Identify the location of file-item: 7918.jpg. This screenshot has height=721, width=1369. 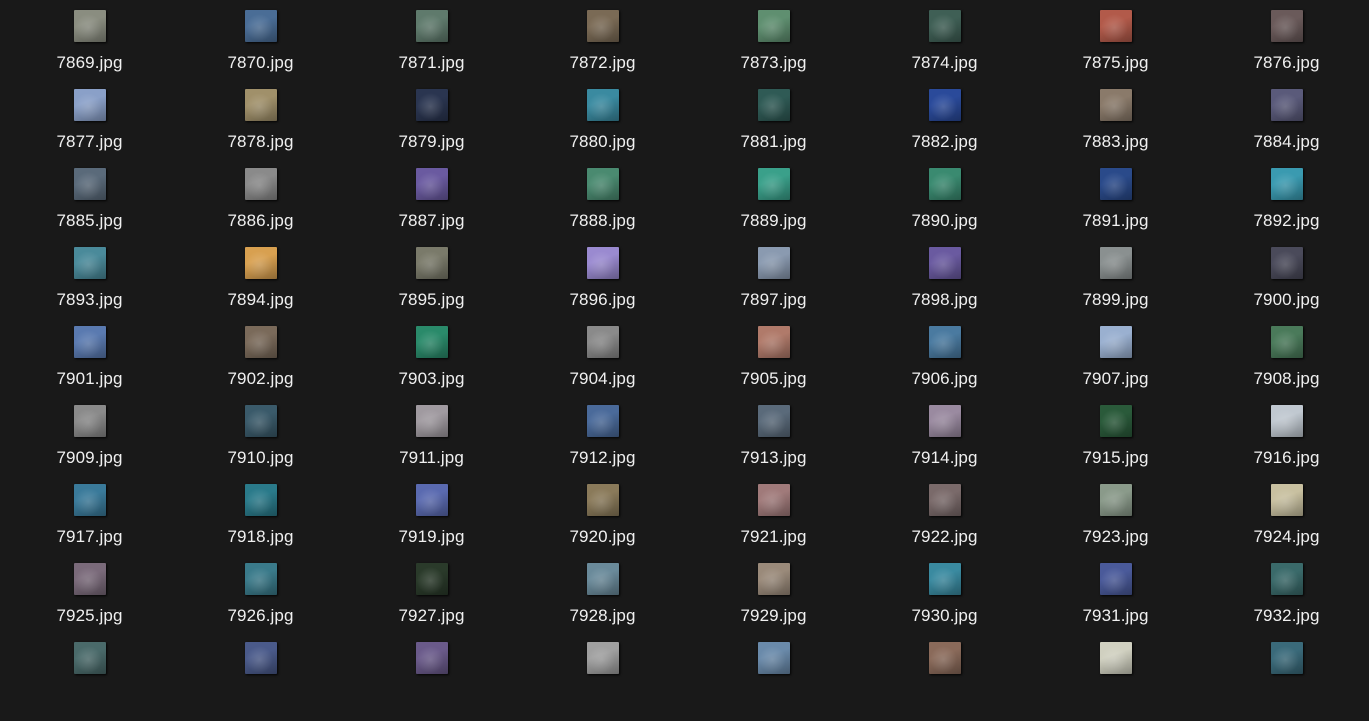
(260, 523).